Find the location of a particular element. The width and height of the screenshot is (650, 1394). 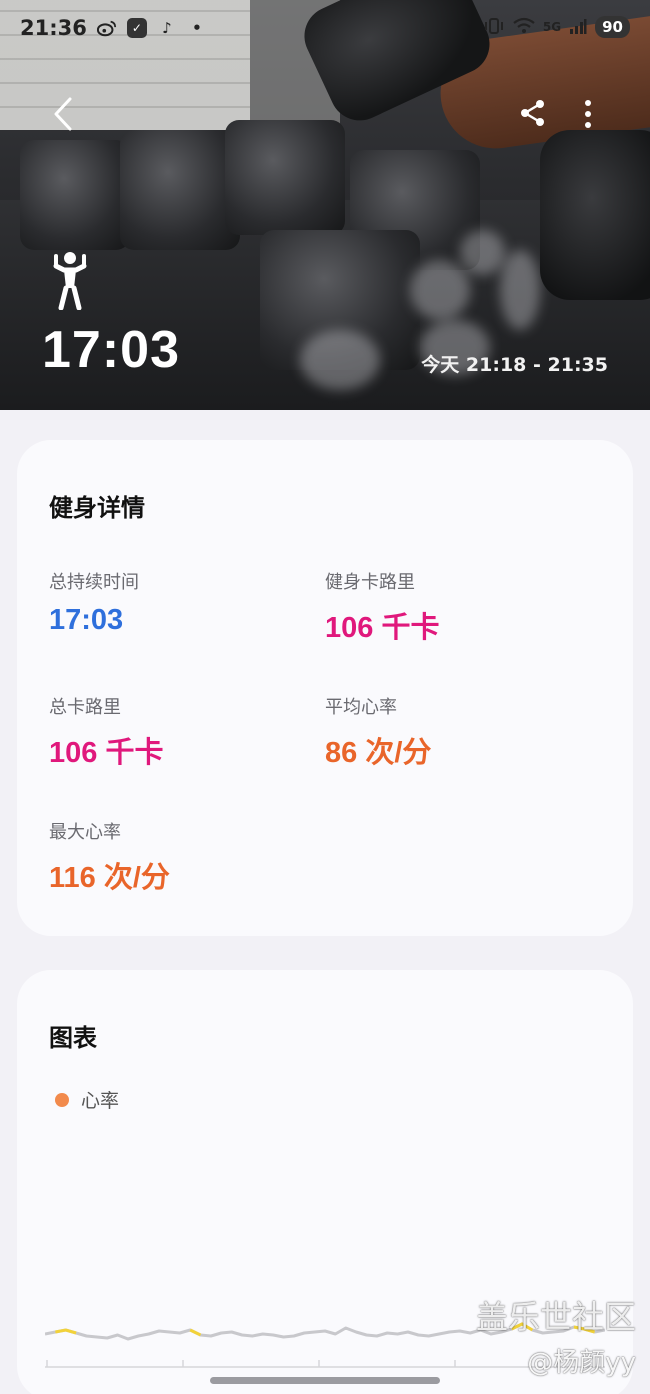

hero-duration: 17:03 is located at coordinates (111, 350).